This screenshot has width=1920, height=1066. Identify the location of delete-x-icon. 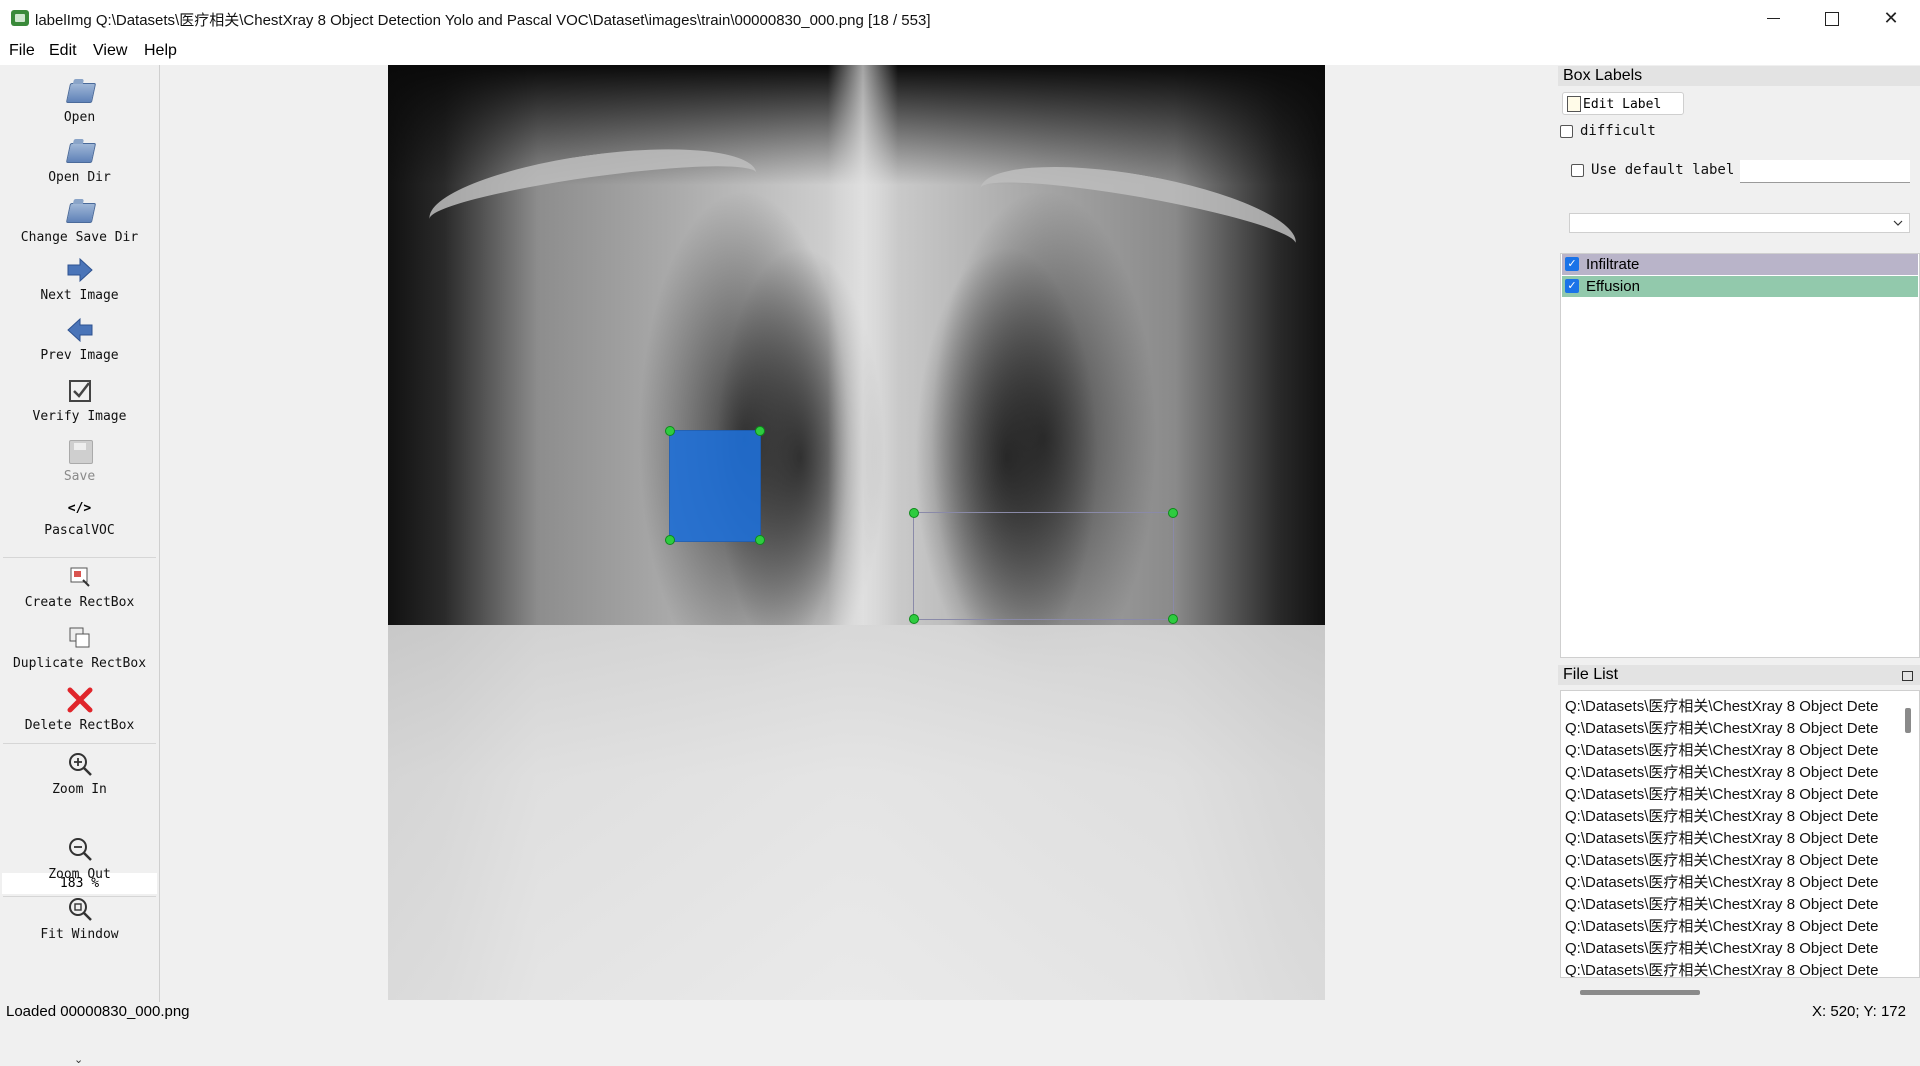
(80, 700).